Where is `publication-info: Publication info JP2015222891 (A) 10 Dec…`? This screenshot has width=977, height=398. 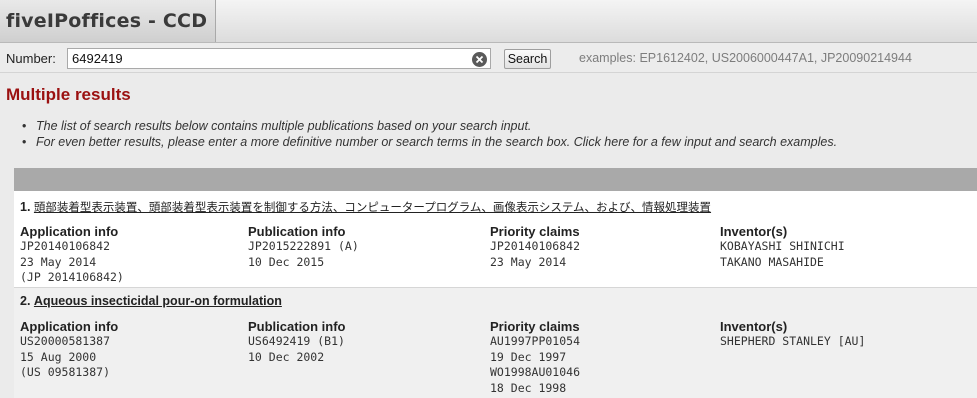
publication-info: Publication info JP2015222891 (A) 10 Dec… is located at coordinates (303, 247).